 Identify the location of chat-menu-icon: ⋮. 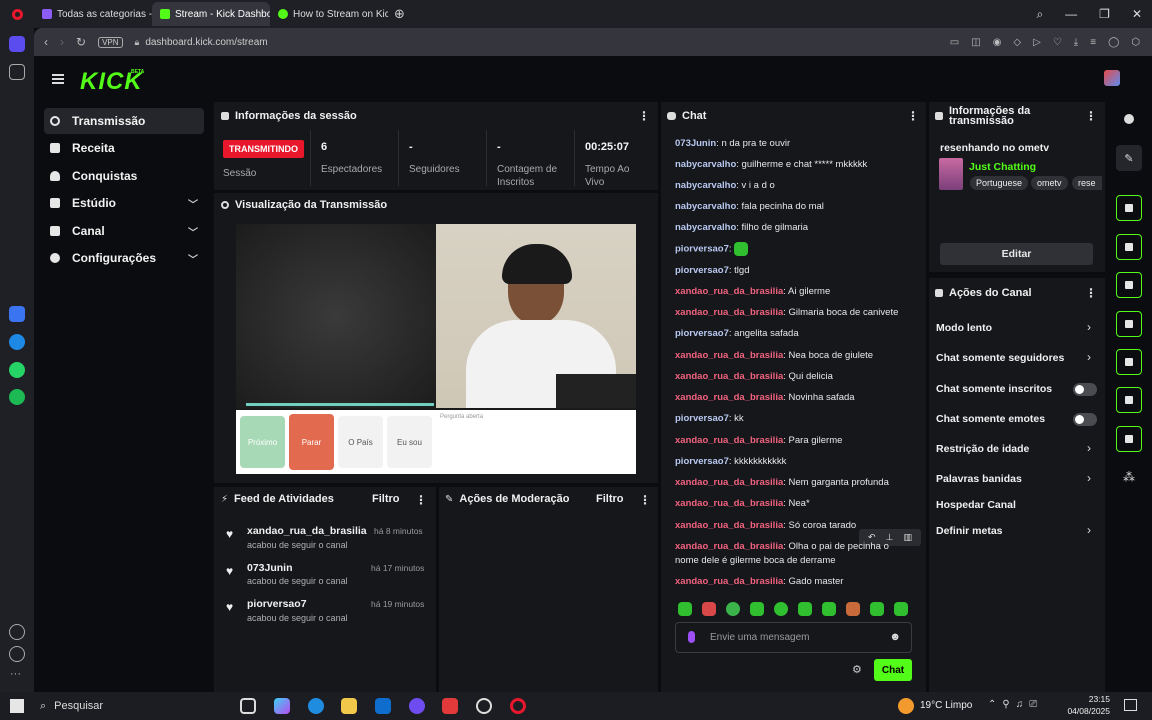
(913, 116).